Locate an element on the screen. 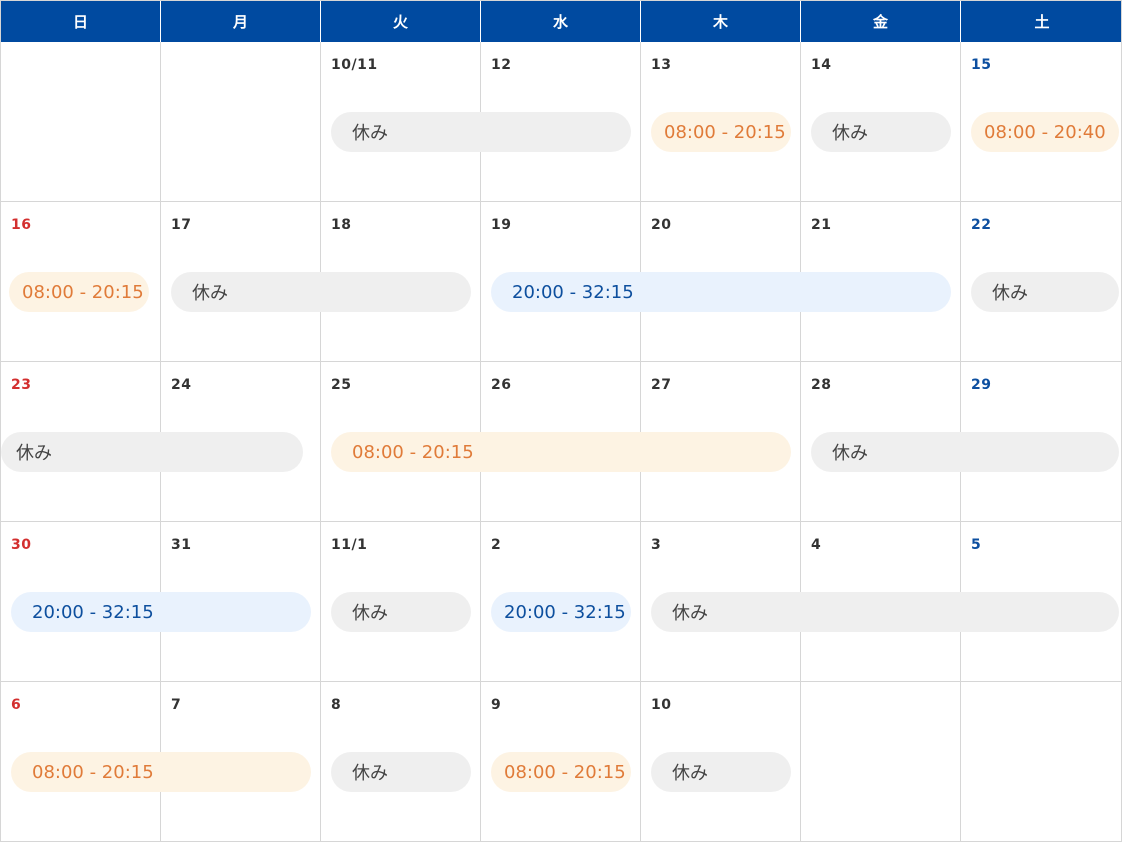  day-number: 7 is located at coordinates (176, 705).